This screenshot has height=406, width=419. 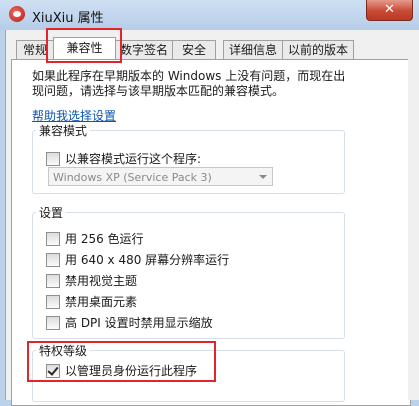 What do you see at coordinates (101, 302) in the screenshot?
I see `setting-disable-desktop-label: 禁用桌面元素` at bounding box center [101, 302].